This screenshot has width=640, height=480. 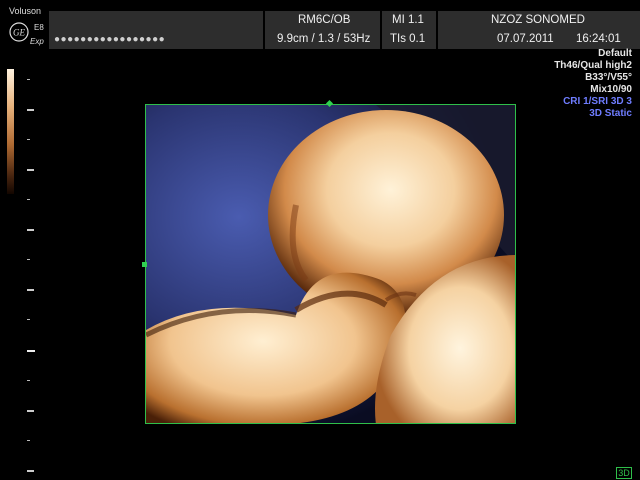 I want to click on institution-name: NZOZ SONOMED, so click(x=538, y=20).